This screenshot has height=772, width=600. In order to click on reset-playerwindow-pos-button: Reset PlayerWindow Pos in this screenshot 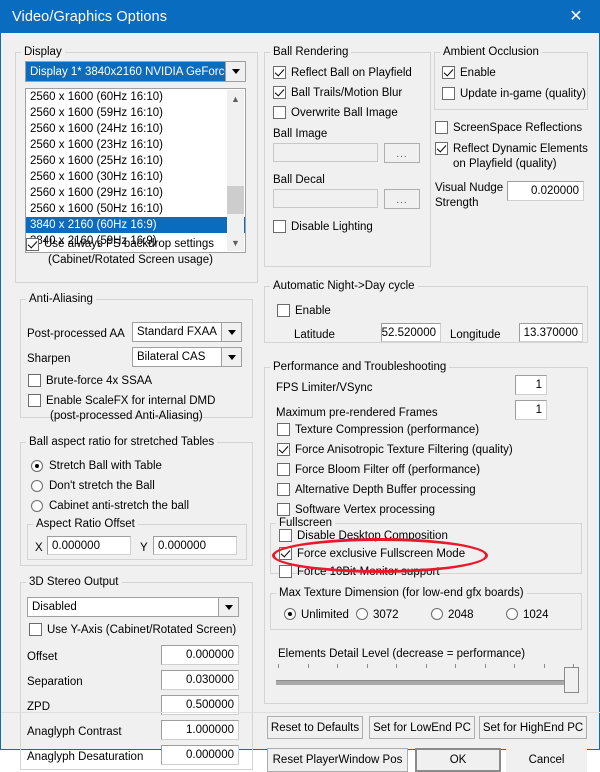, I will do `click(337, 760)`.